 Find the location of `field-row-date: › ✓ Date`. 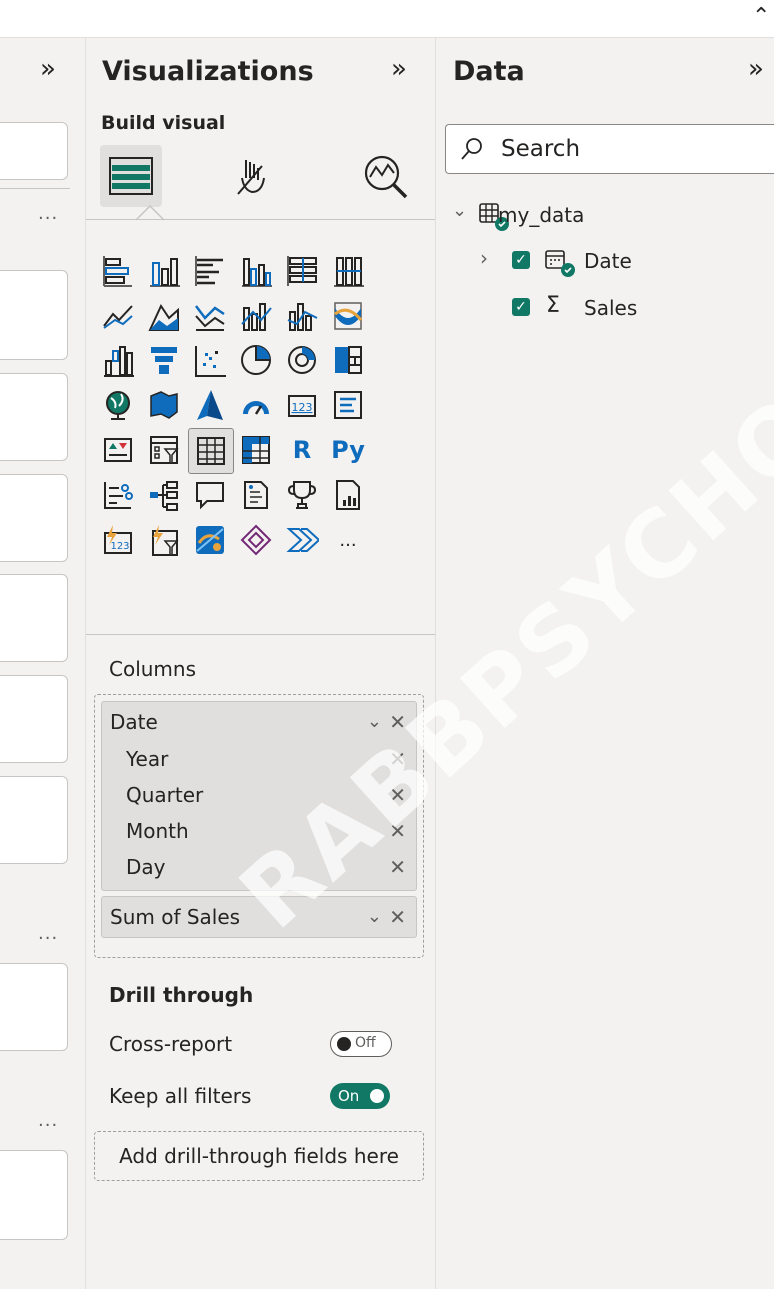

field-row-date: › ✓ Date is located at coordinates (615, 262).